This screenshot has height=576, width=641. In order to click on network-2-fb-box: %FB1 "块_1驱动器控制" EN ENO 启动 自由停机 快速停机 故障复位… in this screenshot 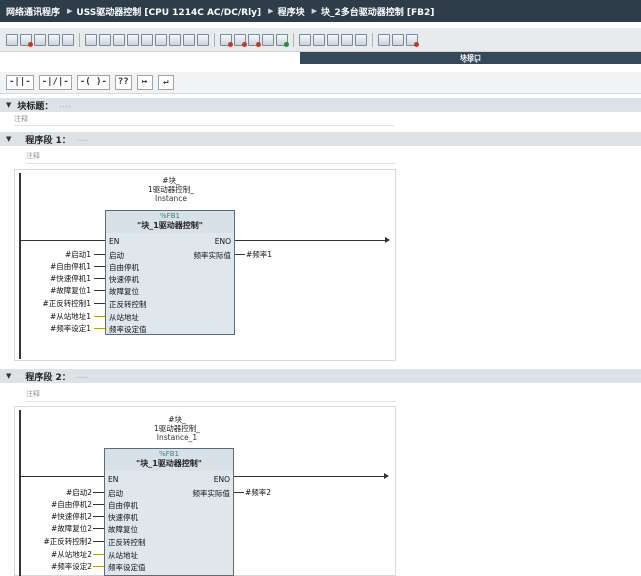, I will do `click(169, 512)`.